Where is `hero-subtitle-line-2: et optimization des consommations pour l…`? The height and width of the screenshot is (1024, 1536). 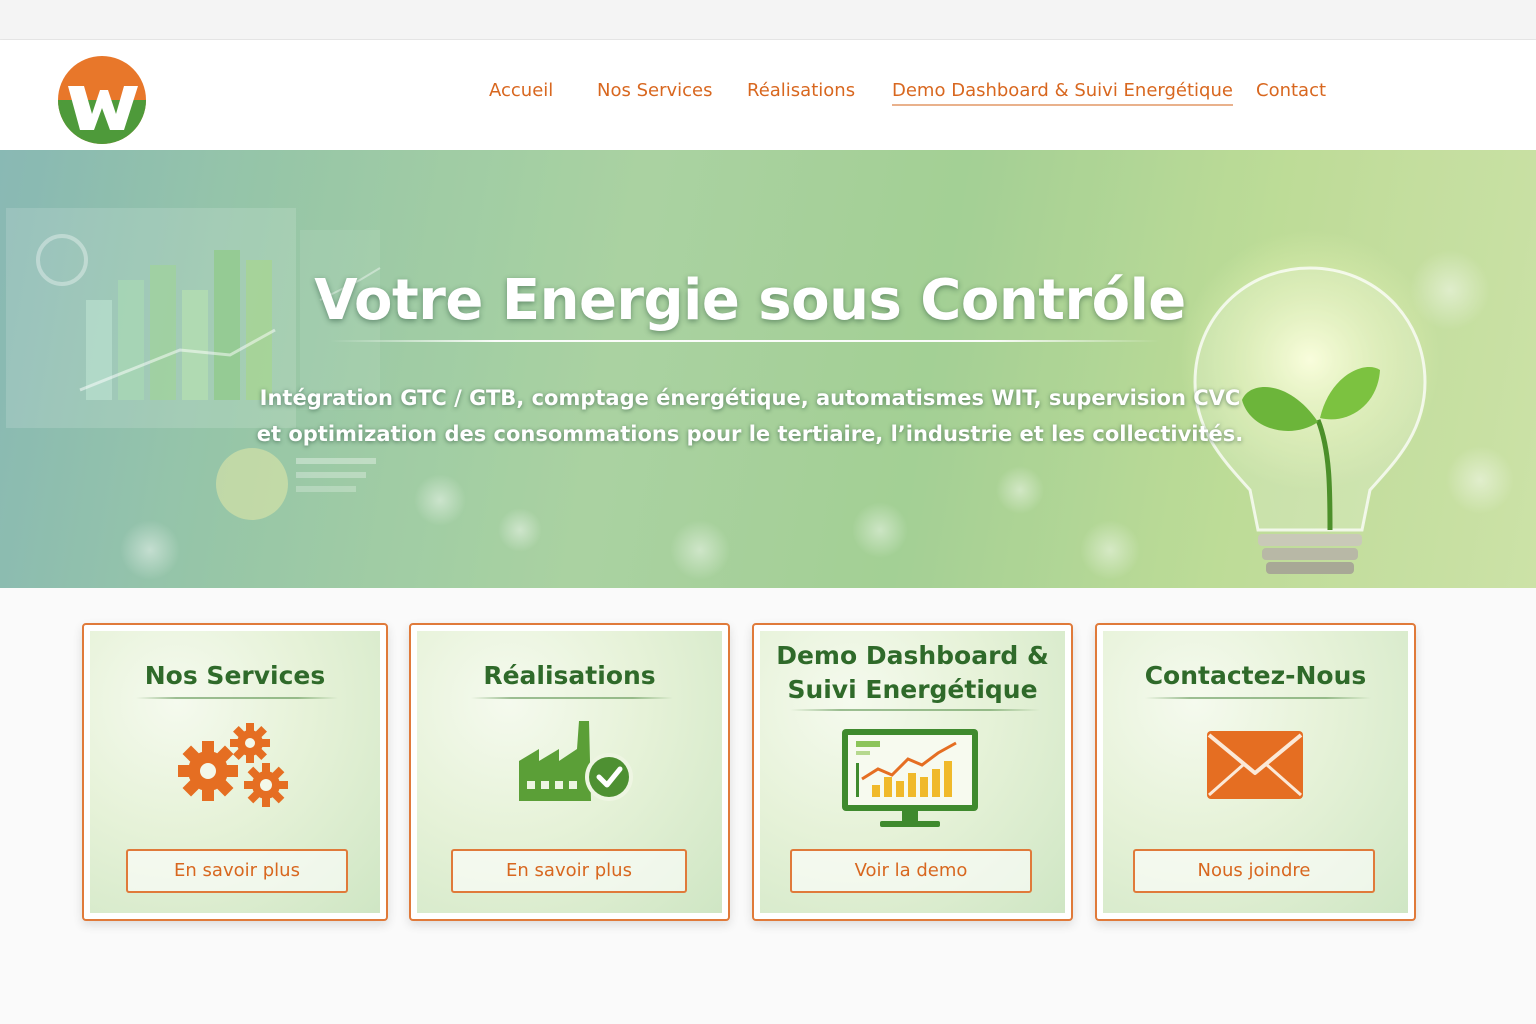
hero-subtitle-line-2: et optimization des consommations pour l… is located at coordinates (750, 434).